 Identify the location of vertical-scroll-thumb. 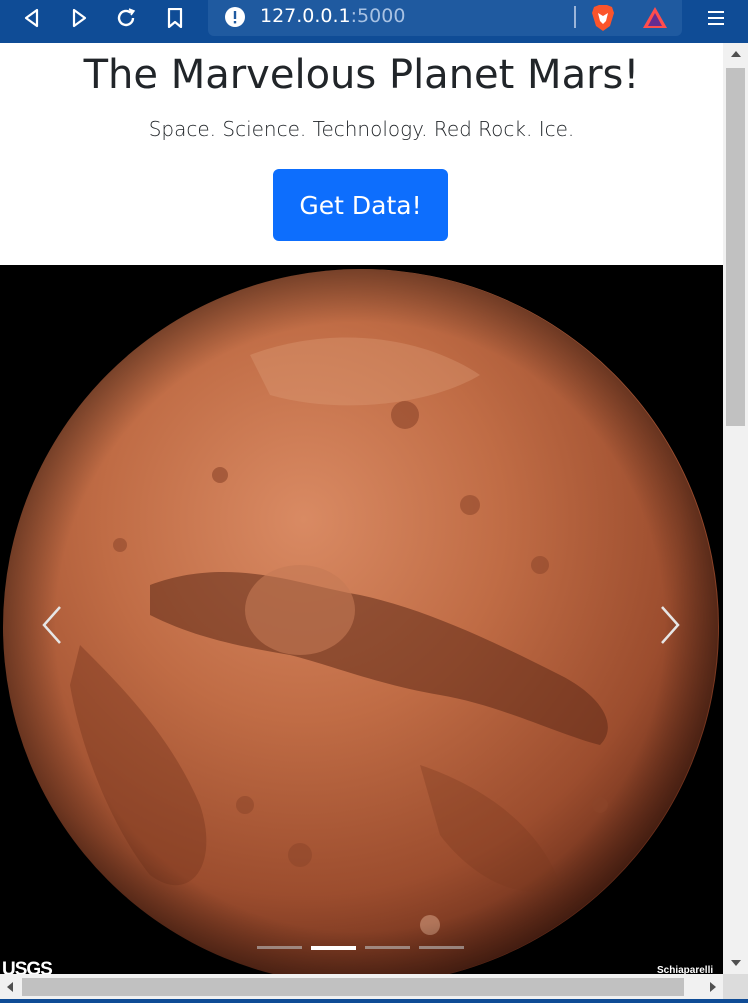
(735, 247).